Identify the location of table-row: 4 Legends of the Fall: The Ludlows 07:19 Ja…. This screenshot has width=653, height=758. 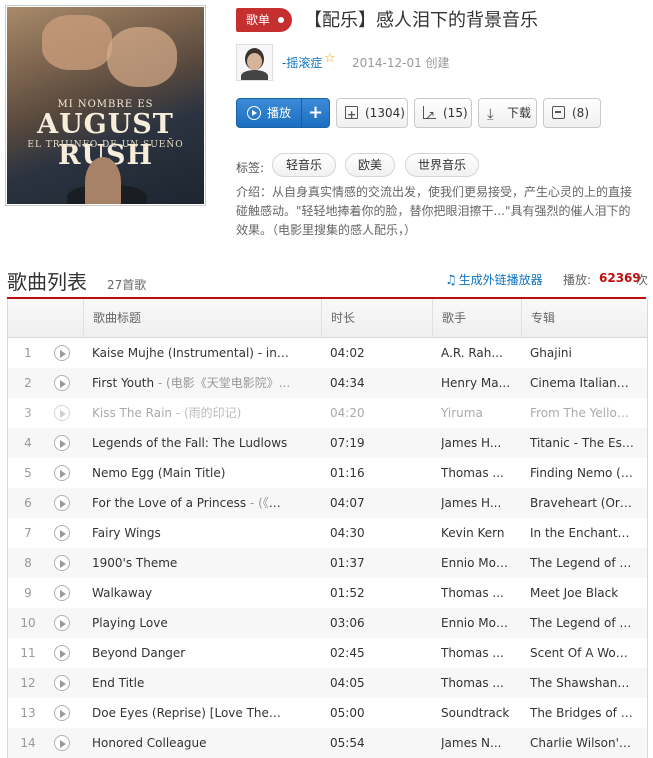
(327, 443).